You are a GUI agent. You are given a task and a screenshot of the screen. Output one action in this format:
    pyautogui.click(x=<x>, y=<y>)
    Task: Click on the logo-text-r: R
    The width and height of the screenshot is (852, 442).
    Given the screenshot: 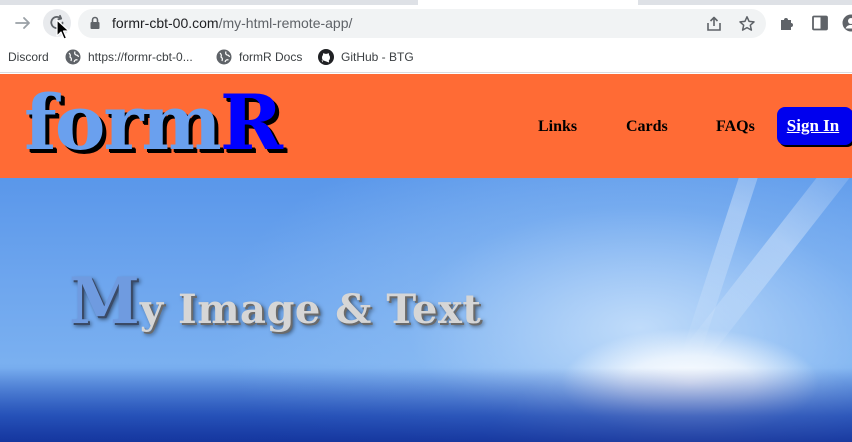 What is the action you would take?
    pyautogui.click(x=251, y=122)
    